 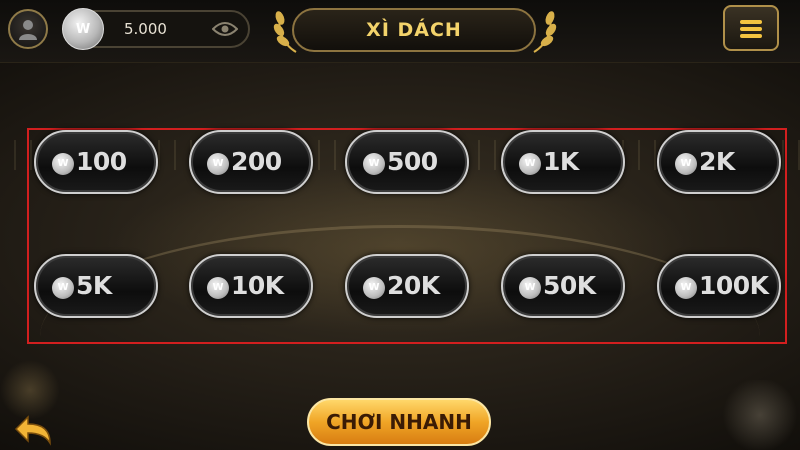 I want to click on bet-amount: 5K, so click(x=94, y=285).